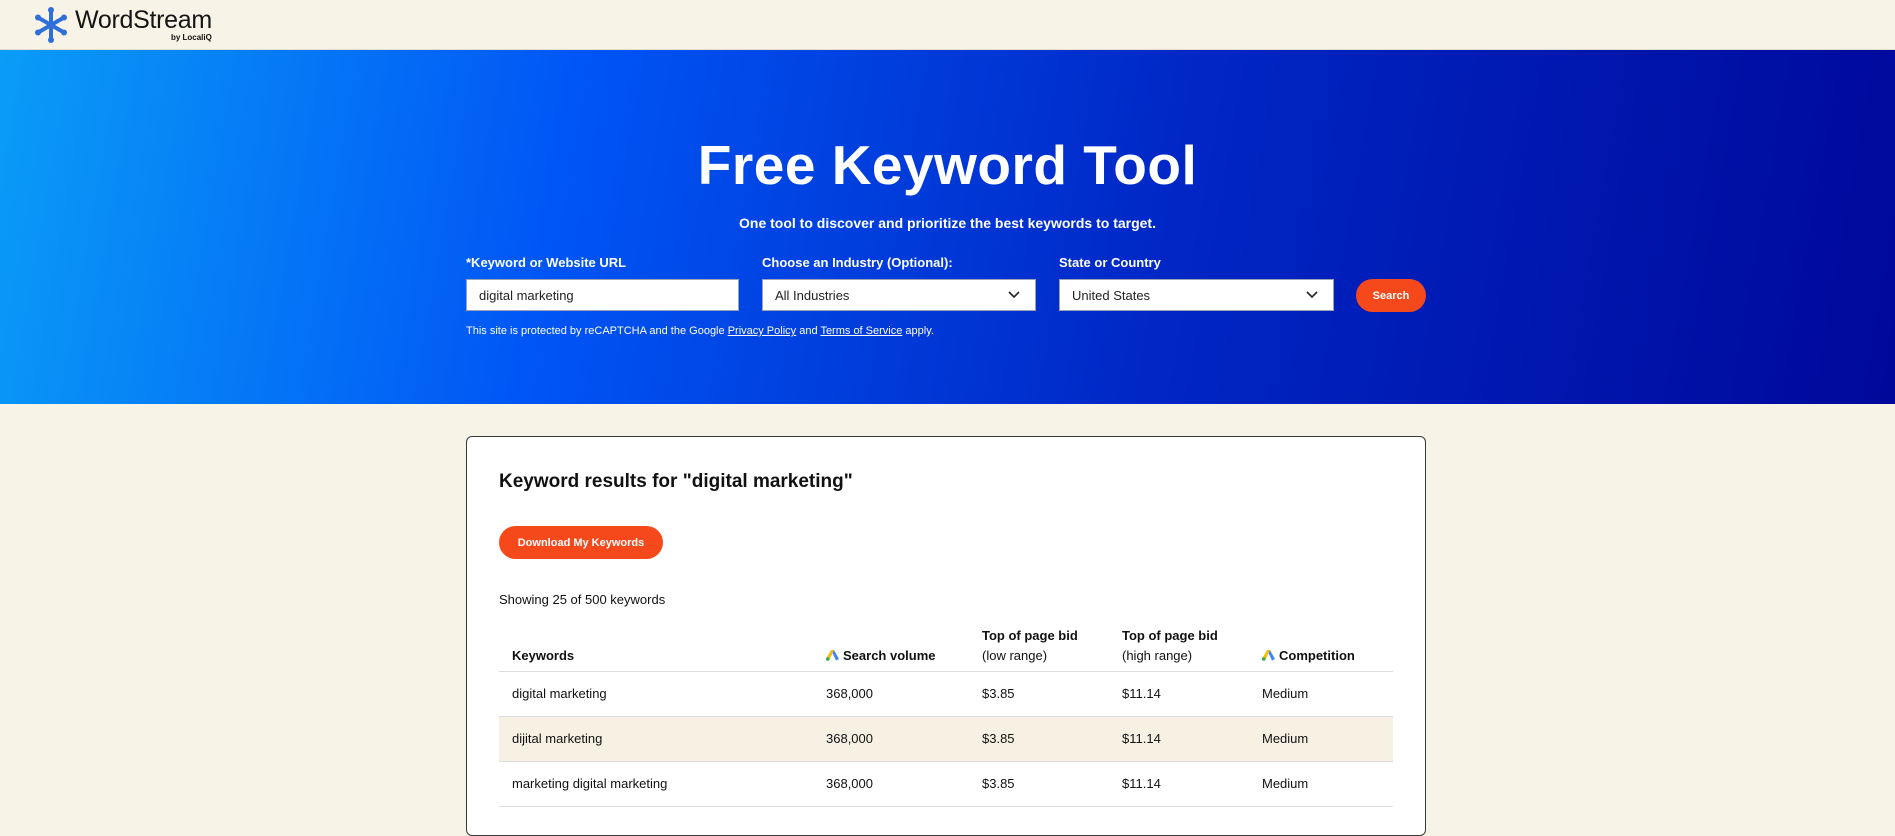 The height and width of the screenshot is (836, 1895). What do you see at coordinates (191, 37) in the screenshot?
I see `brand-subtitle: by LocaliQ` at bounding box center [191, 37].